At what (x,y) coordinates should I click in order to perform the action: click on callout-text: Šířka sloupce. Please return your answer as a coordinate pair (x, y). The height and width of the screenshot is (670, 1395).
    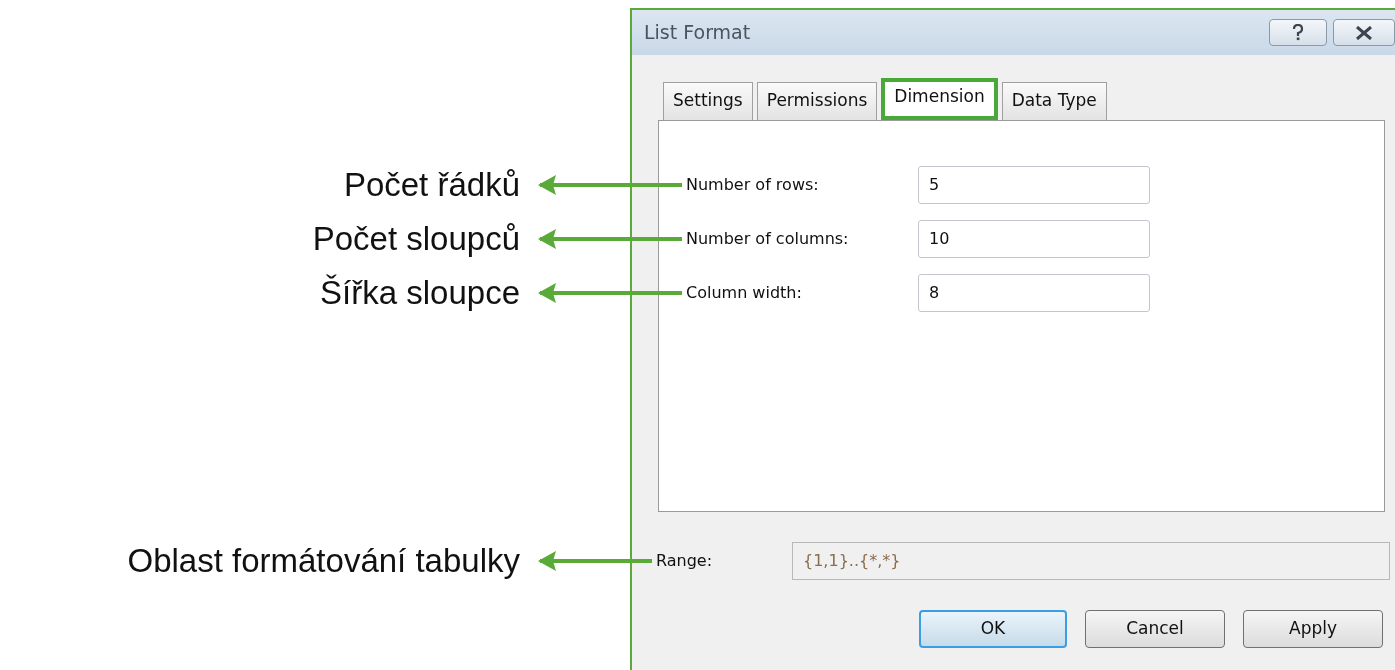
    Looking at the image, I should click on (420, 292).